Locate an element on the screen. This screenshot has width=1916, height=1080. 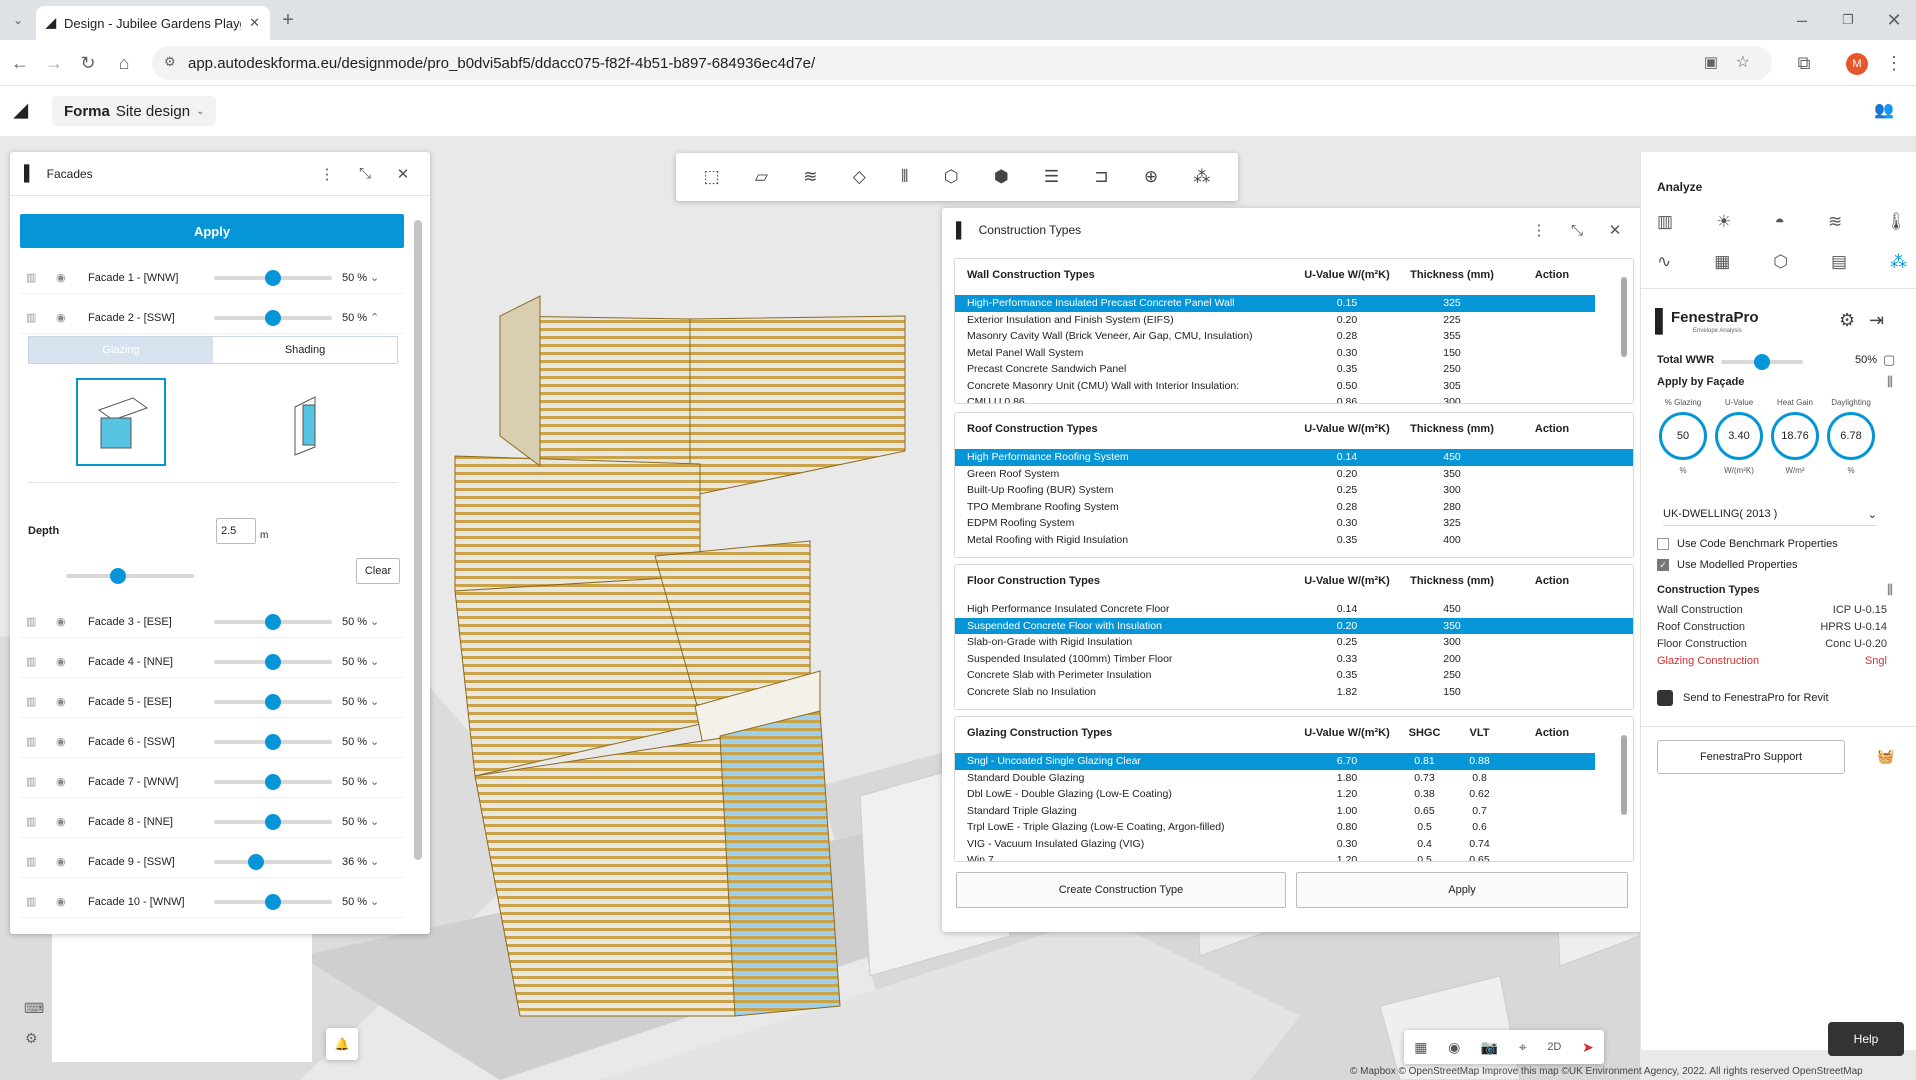
close-panel-icon: ✕ is located at coordinates (1615, 230).